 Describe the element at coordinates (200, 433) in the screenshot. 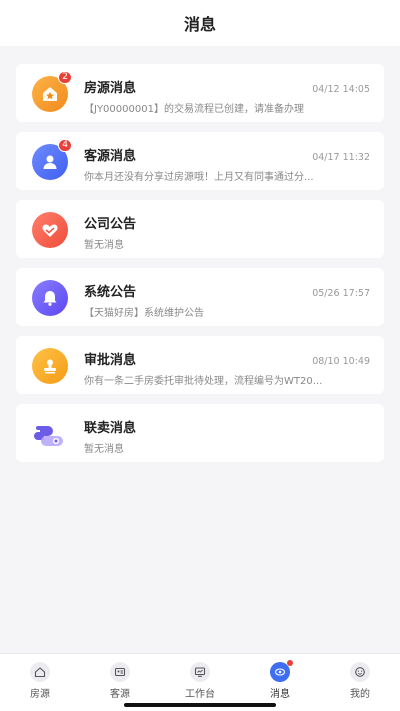

I see `message-item-joint-sale: 联卖消息 暂无消息` at that location.